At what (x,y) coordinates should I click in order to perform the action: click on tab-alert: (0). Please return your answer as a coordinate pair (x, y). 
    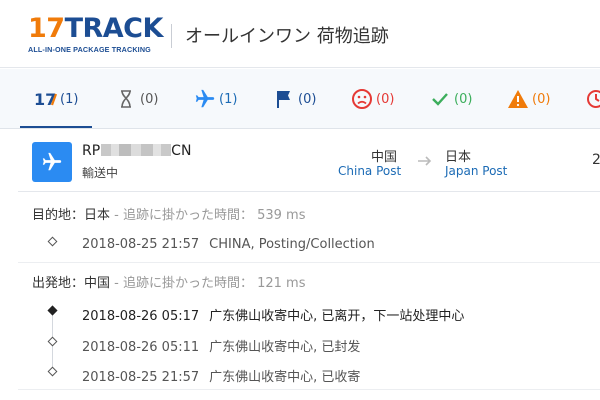
    Looking at the image, I should click on (528, 98).